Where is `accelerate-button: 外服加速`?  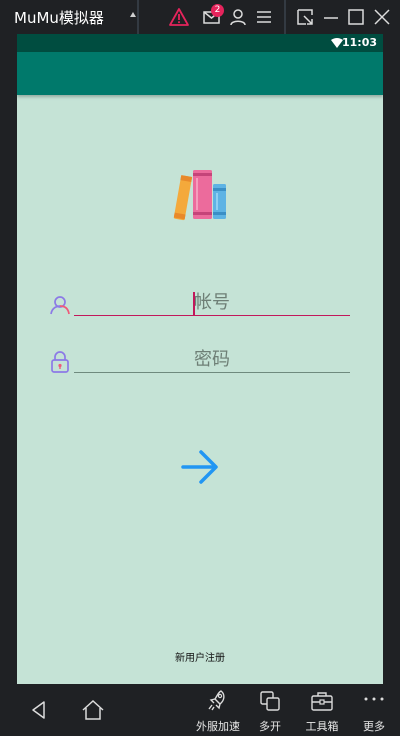 accelerate-button: 外服加速 is located at coordinates (218, 710).